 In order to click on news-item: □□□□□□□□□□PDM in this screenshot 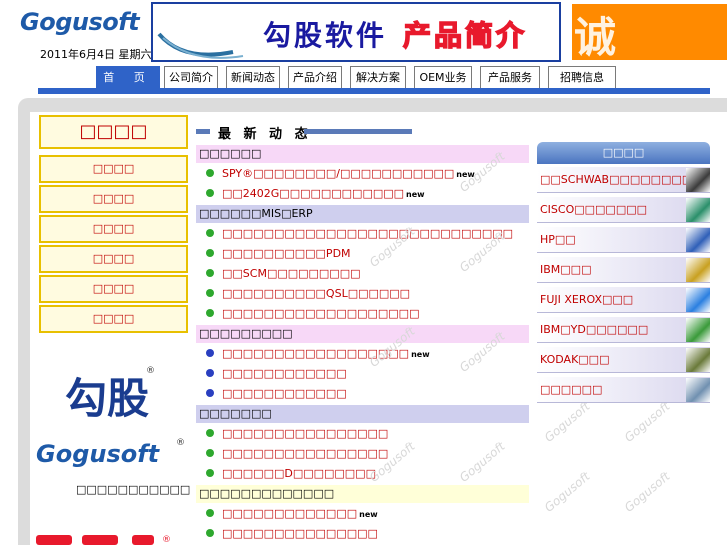, I will do `click(278, 254)`.